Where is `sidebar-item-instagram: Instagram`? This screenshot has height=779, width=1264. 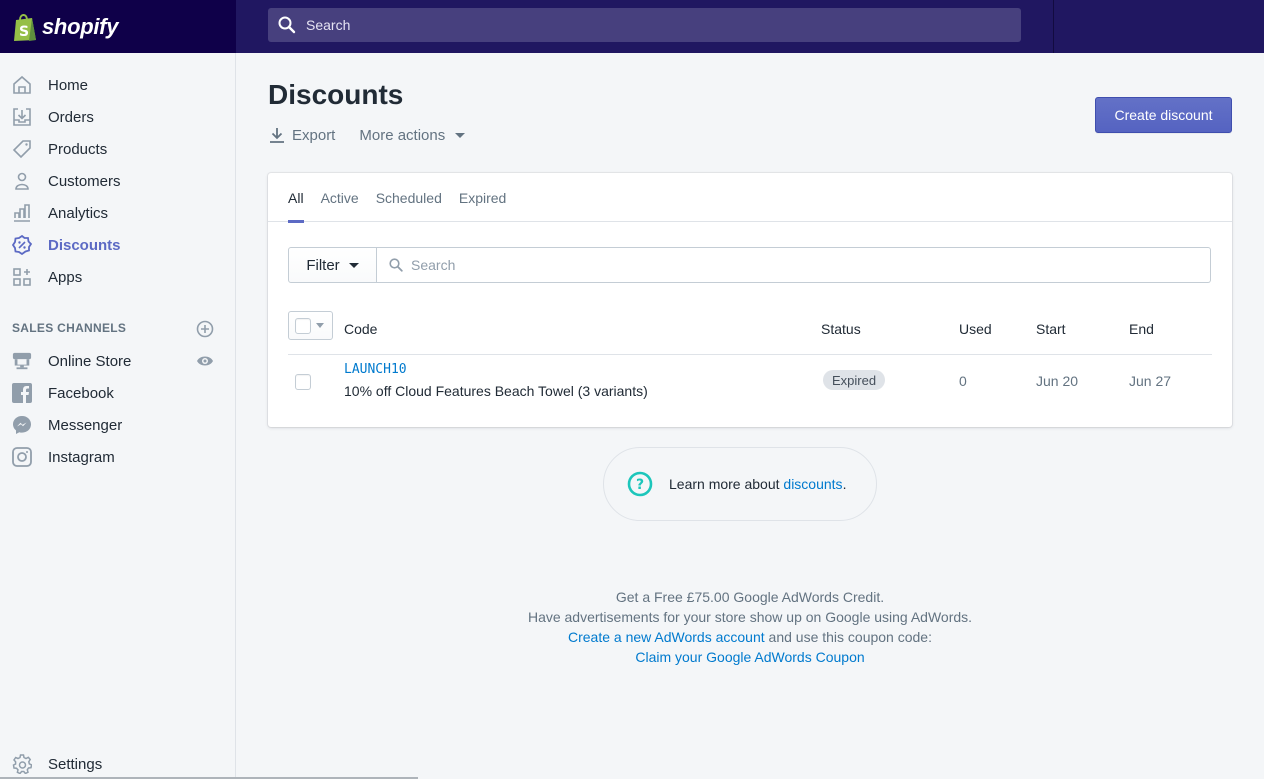 sidebar-item-instagram: Instagram is located at coordinates (118, 457).